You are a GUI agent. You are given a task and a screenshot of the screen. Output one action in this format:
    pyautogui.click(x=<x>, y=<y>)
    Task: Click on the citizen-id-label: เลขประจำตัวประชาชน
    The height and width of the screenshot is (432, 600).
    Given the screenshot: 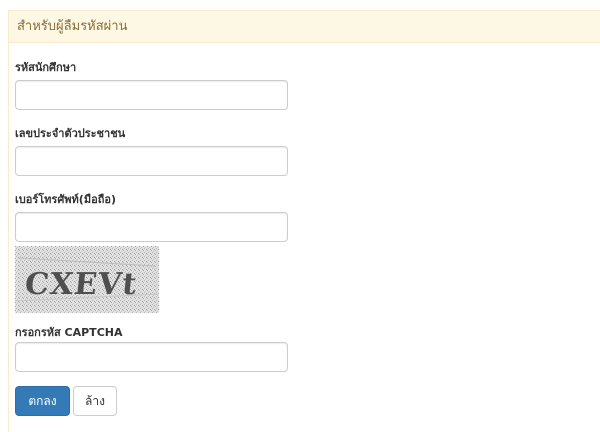 What is the action you would take?
    pyautogui.click(x=70, y=133)
    